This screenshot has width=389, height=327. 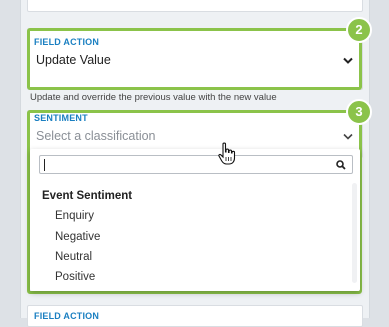 I want to click on step-badge-2: 2, so click(x=359, y=30).